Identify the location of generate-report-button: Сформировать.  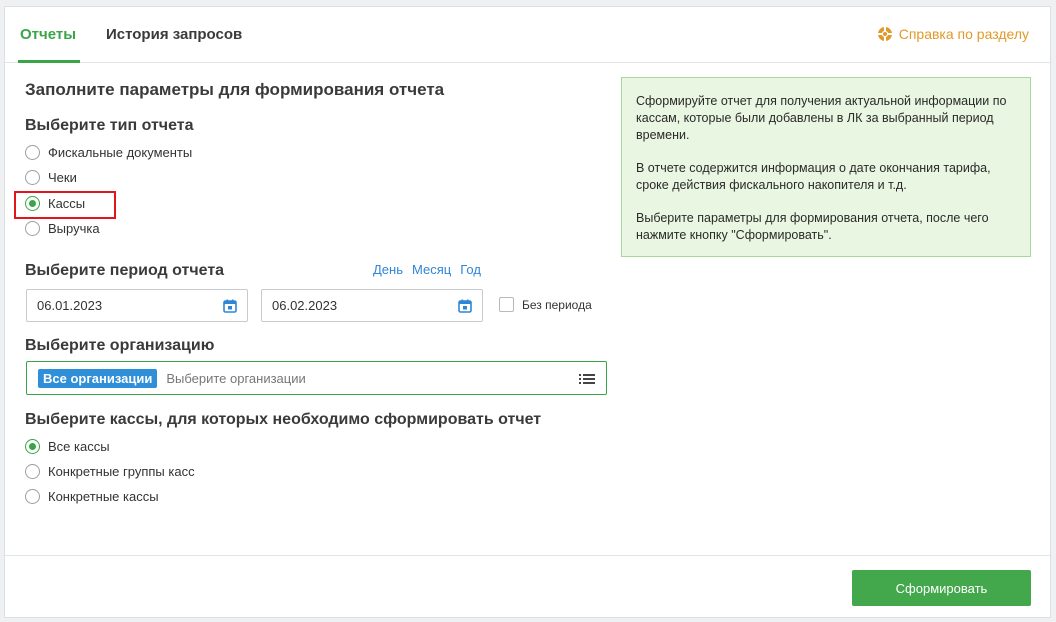
(941, 588).